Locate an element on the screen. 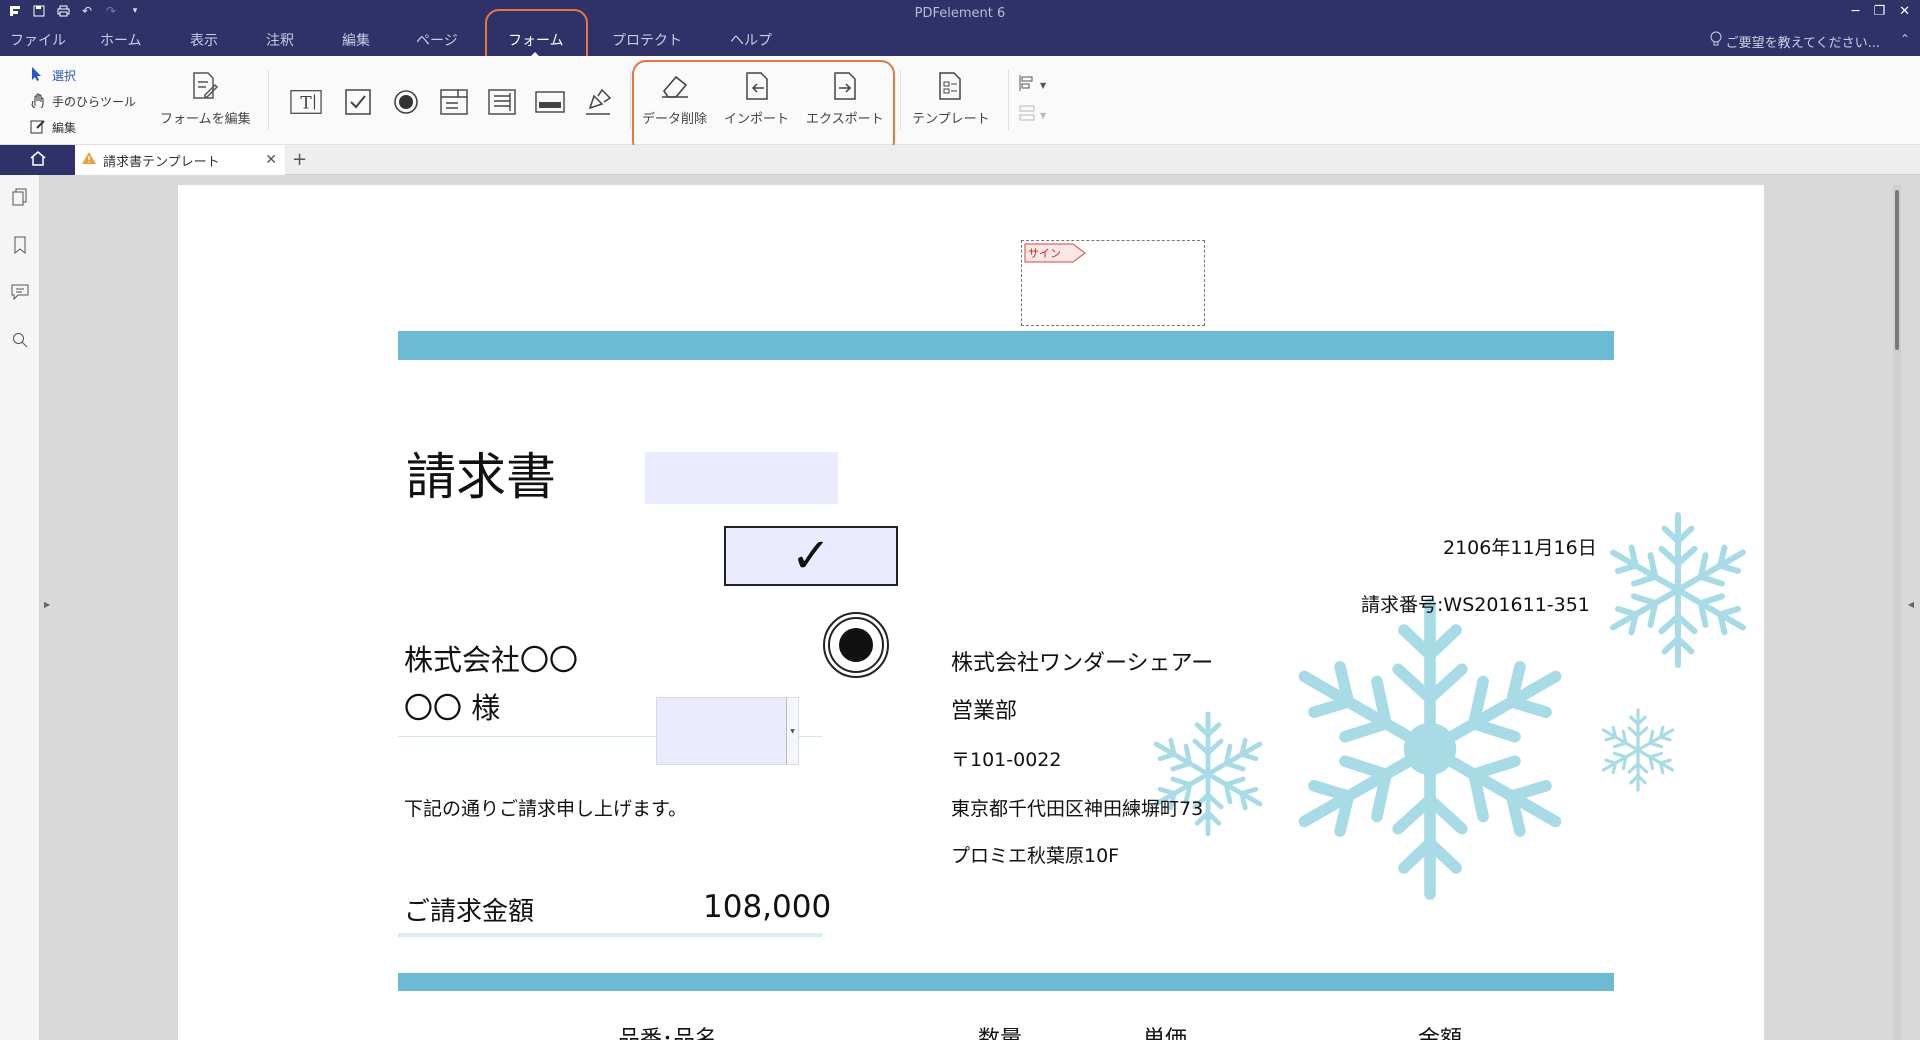 The width and height of the screenshot is (1920, 1040). hand-icon is located at coordinates (38, 101).